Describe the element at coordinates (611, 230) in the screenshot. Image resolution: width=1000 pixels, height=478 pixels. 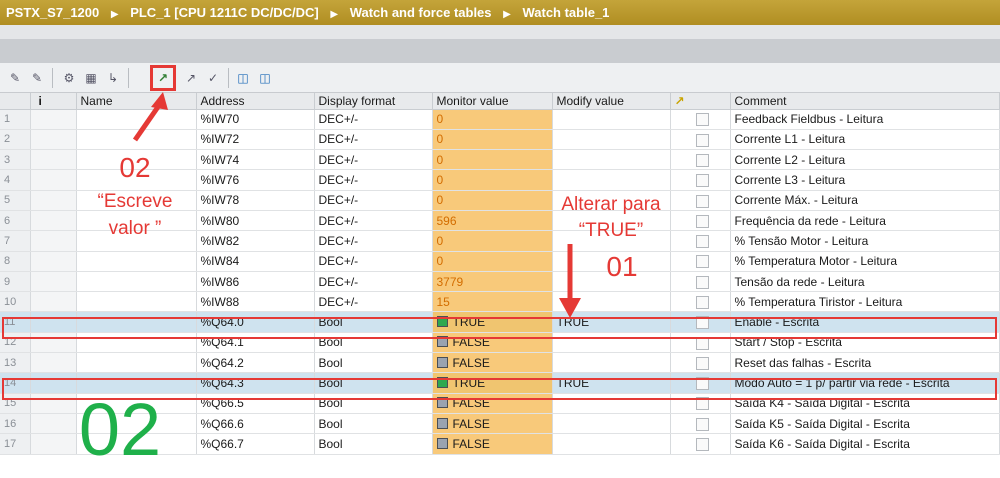
I see `annotation-step01-line2: “TRUE”` at that location.